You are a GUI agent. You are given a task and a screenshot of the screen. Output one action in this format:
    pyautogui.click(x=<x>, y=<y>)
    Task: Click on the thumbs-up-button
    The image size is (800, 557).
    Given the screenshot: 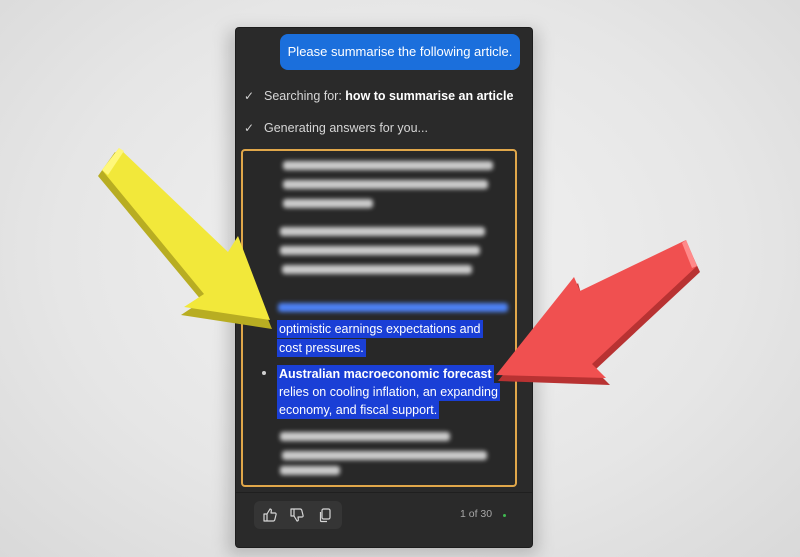 What is the action you would take?
    pyautogui.click(x=270, y=515)
    